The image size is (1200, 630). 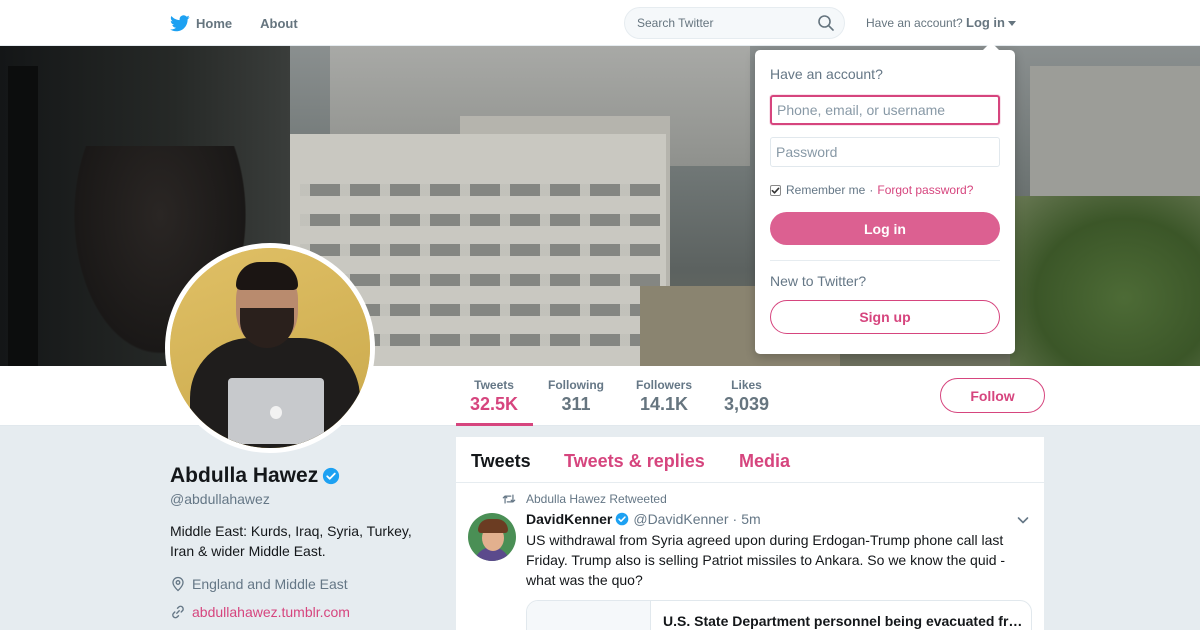 What do you see at coordinates (589, 615) in the screenshot?
I see `card-thumbnail` at bounding box center [589, 615].